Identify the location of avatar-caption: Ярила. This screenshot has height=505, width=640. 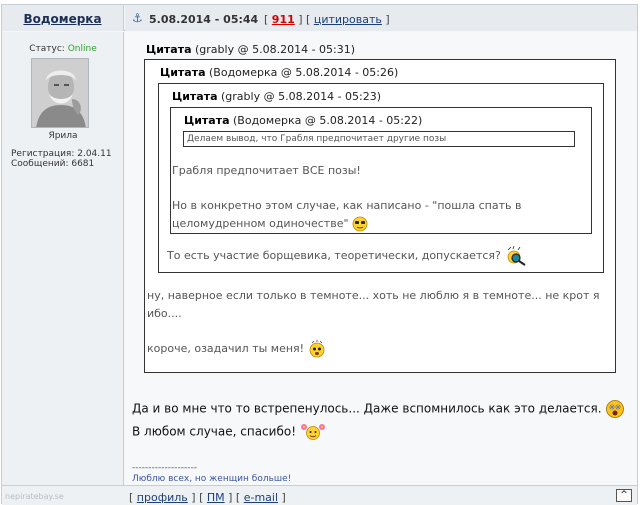
(63, 136).